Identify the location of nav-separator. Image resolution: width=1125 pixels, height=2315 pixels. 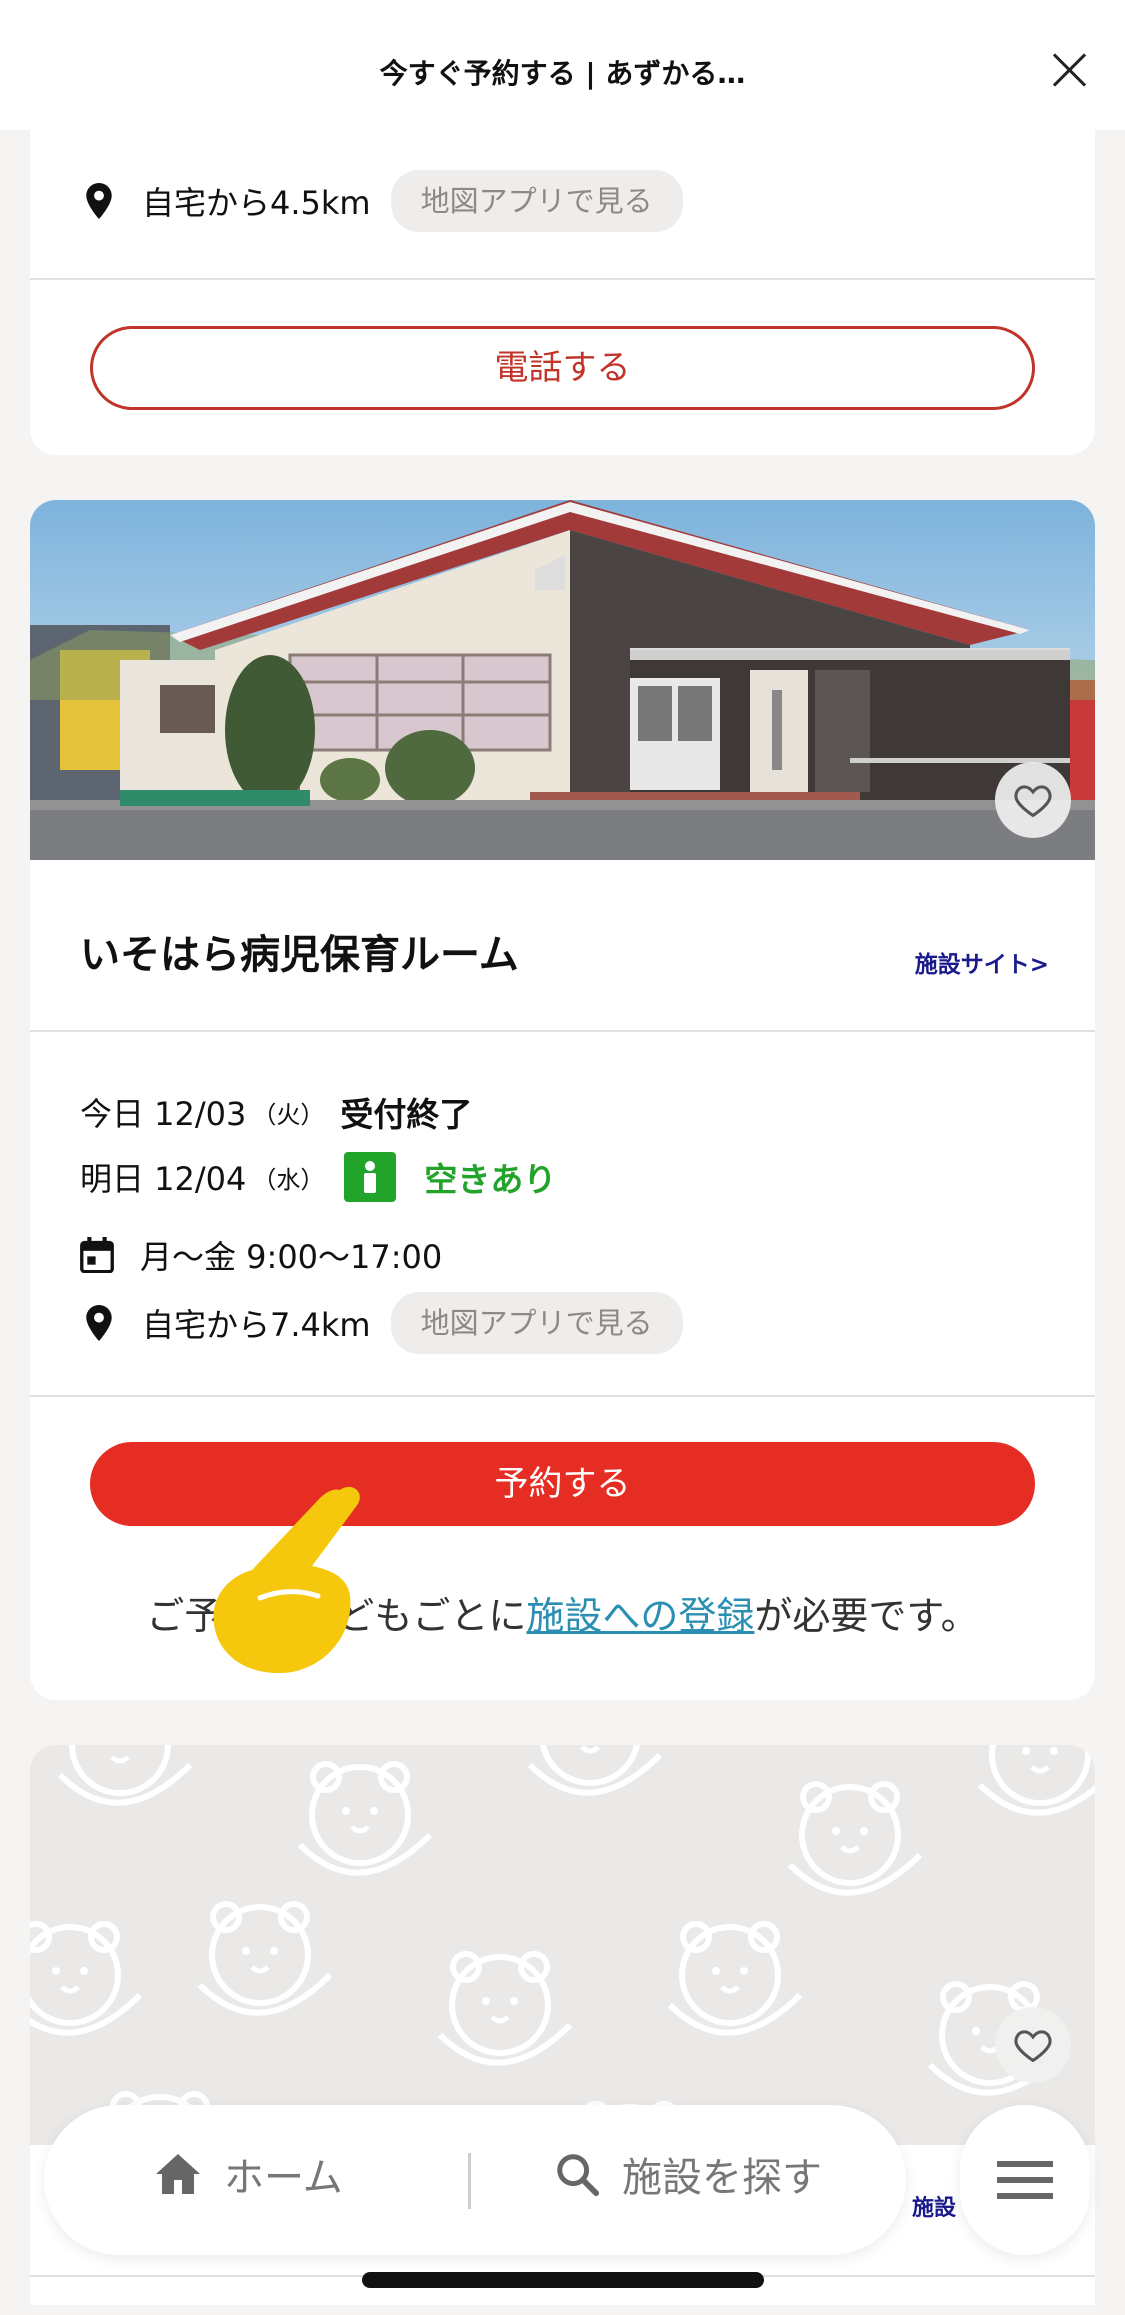
(469, 2181).